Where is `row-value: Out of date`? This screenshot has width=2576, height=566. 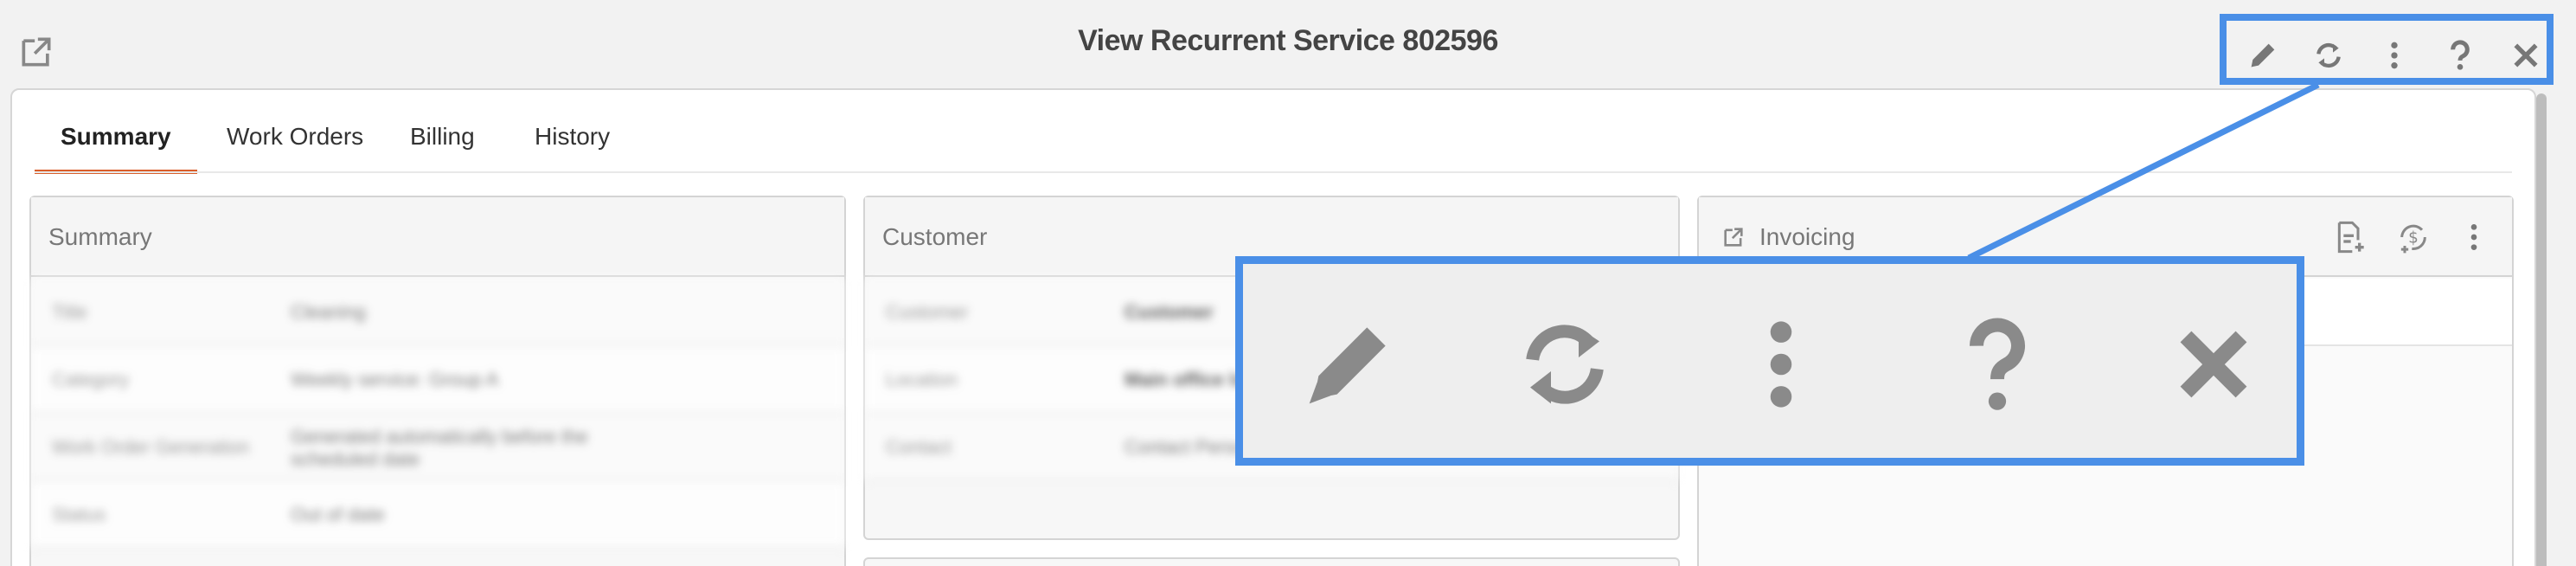
row-value: Out of date is located at coordinates (338, 514).